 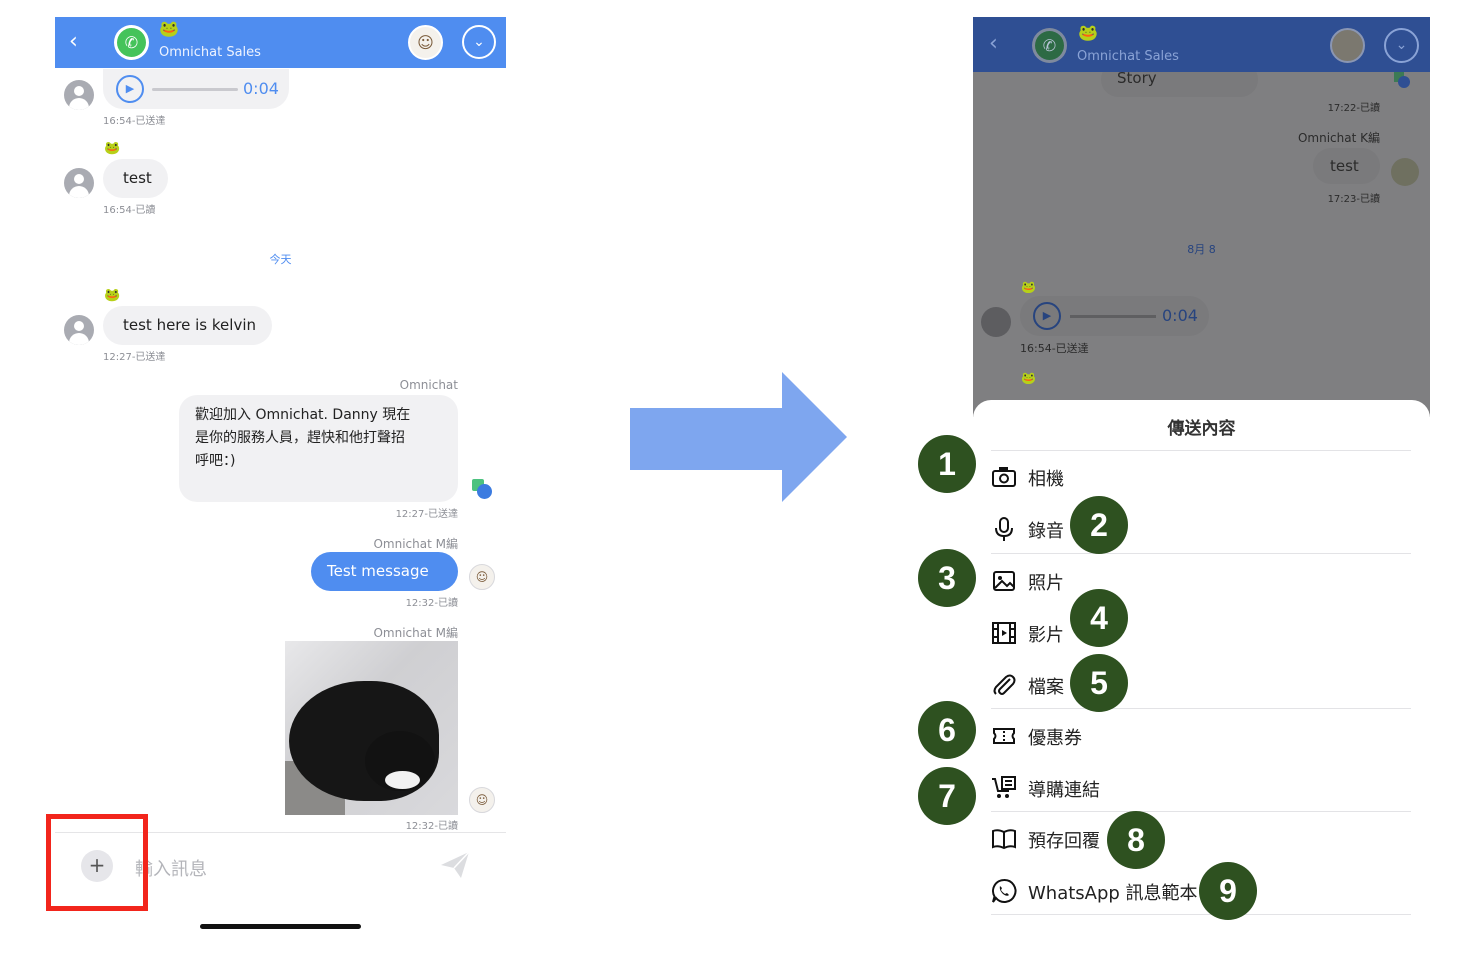 What do you see at coordinates (280, 42) in the screenshot?
I see `chat-header: ‹ ✆ 🐸 Omnichat Sales ☺ ⌄` at bounding box center [280, 42].